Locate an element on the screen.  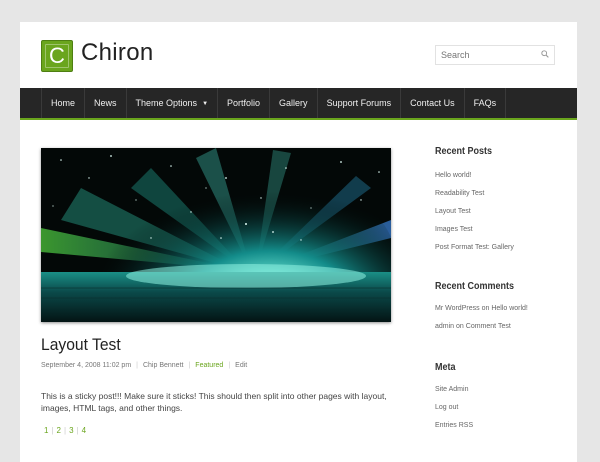
meta-link: Site Admin is located at coordinates (500, 390).